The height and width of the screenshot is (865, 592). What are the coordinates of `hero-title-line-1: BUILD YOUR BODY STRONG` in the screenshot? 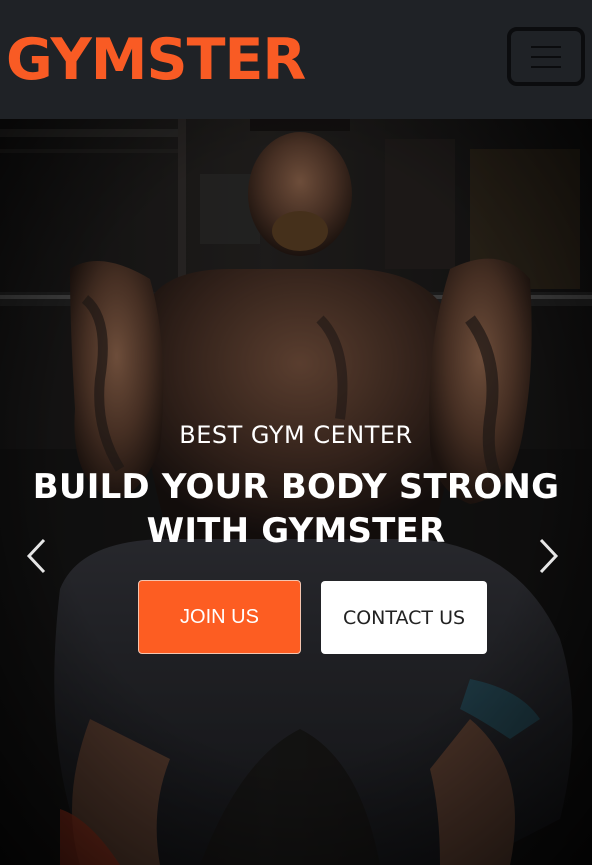 It's located at (296, 487).